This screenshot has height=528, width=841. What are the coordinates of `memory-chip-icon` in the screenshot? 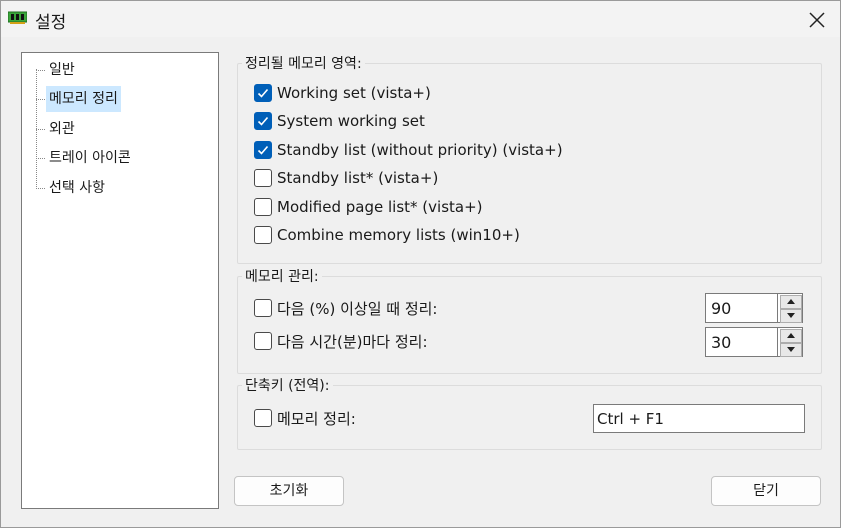 It's located at (17, 17).